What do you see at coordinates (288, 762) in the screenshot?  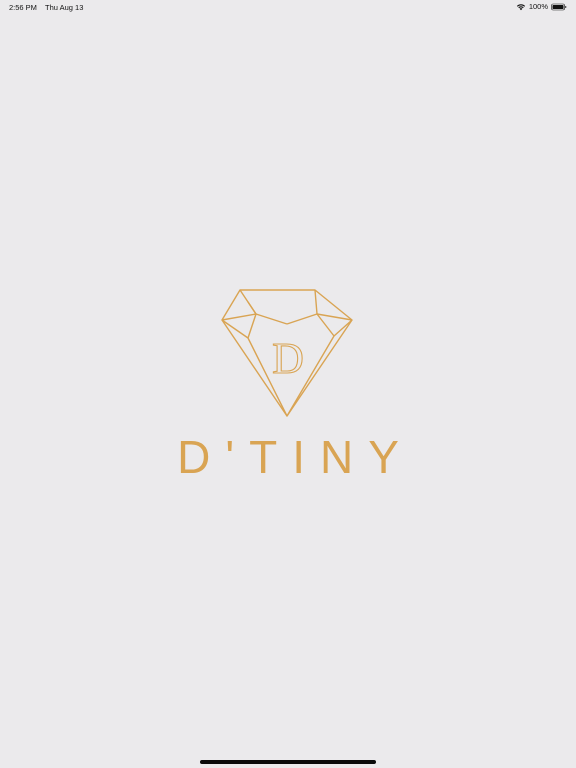 I see `home-indicator` at bounding box center [288, 762].